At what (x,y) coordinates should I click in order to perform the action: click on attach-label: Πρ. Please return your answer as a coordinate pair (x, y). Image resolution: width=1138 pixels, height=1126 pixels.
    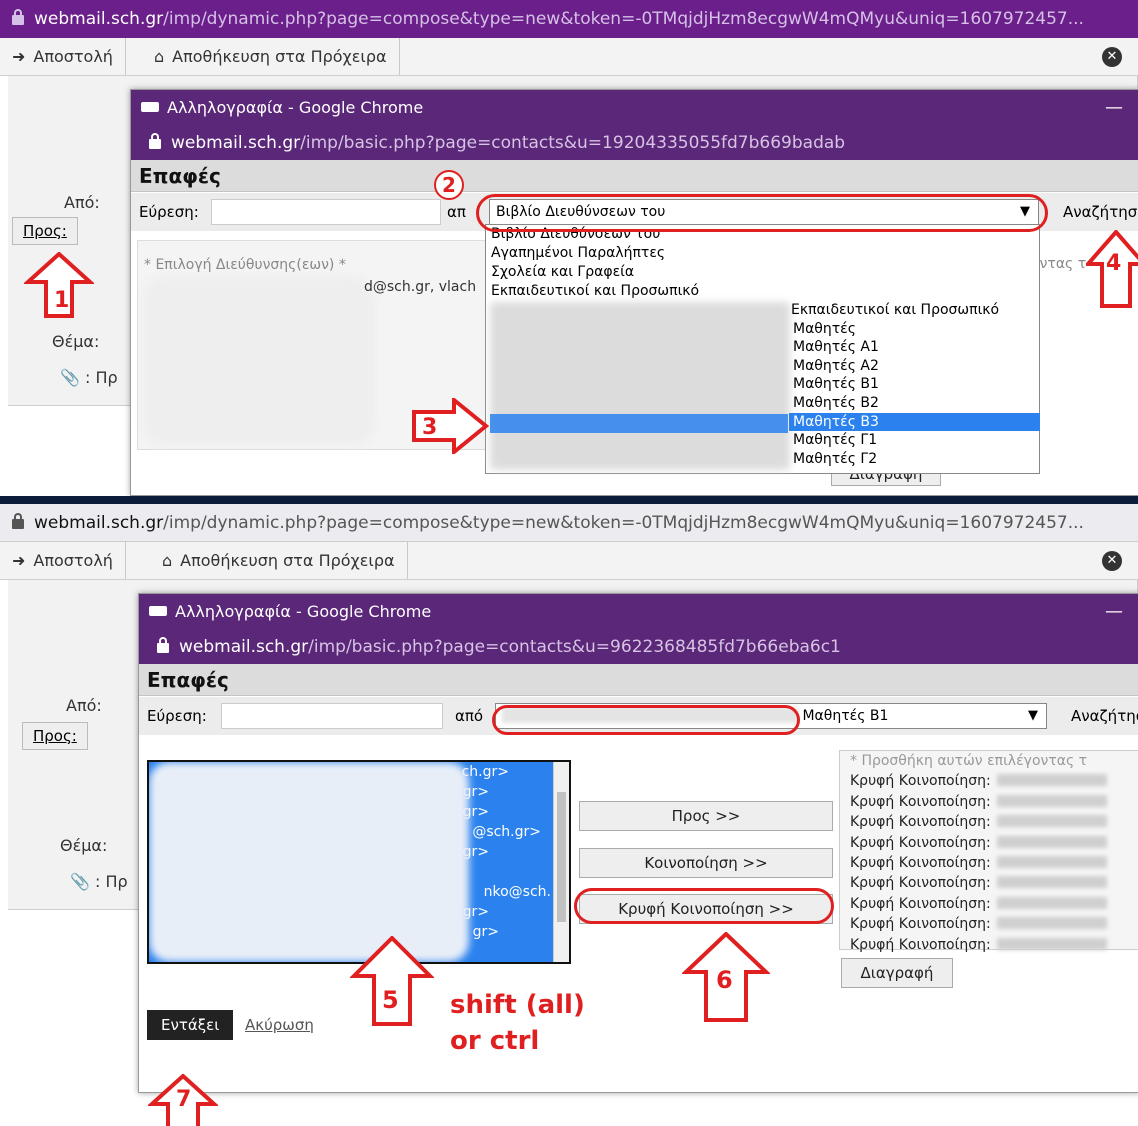
    Looking at the image, I should click on (116, 881).